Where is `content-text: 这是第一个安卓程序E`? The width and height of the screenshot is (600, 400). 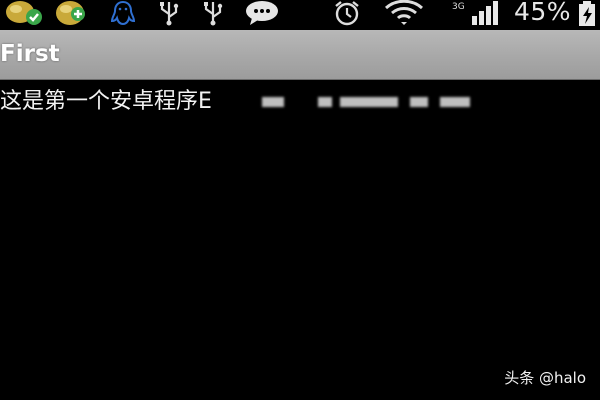 content-text: 这是第一个安卓程序E is located at coordinates (106, 101).